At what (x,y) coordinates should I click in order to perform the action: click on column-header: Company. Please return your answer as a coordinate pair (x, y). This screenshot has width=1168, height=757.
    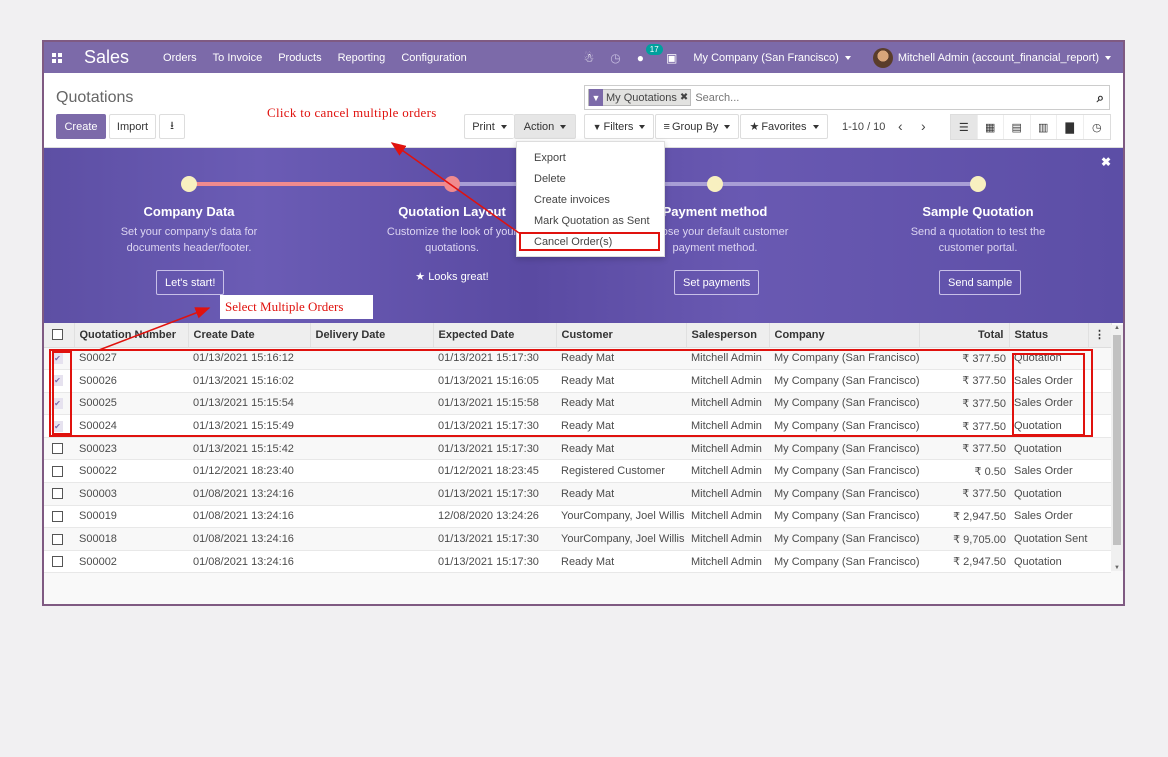
    Looking at the image, I should click on (844, 335).